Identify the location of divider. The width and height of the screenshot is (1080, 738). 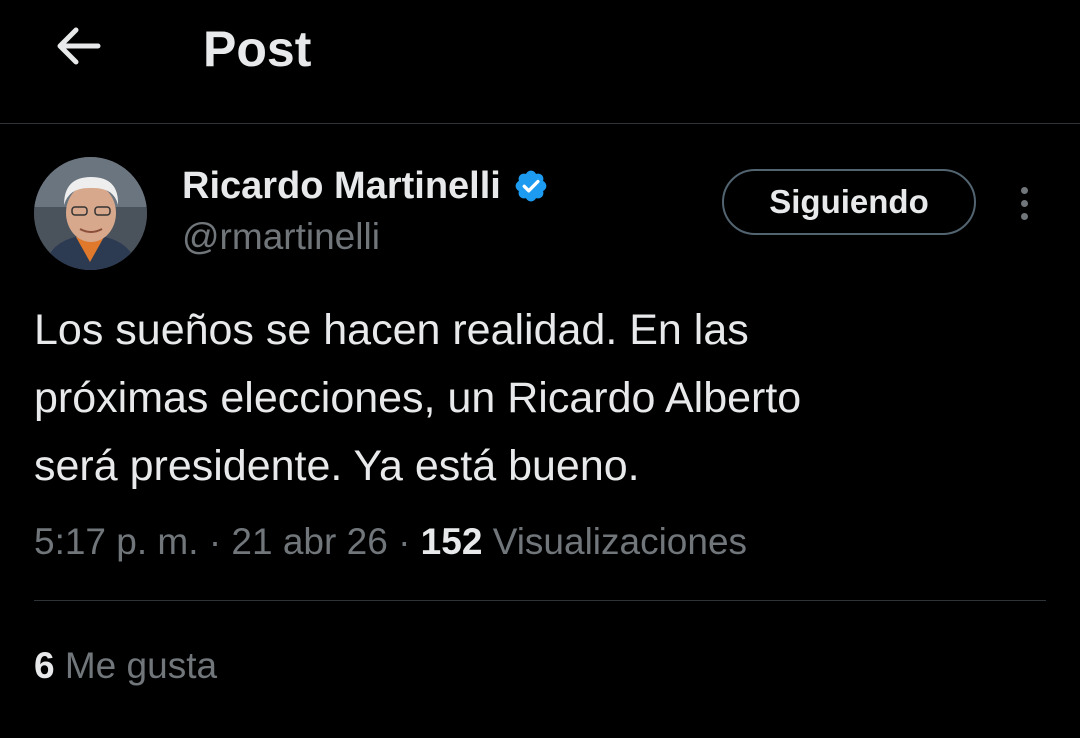
(540, 600).